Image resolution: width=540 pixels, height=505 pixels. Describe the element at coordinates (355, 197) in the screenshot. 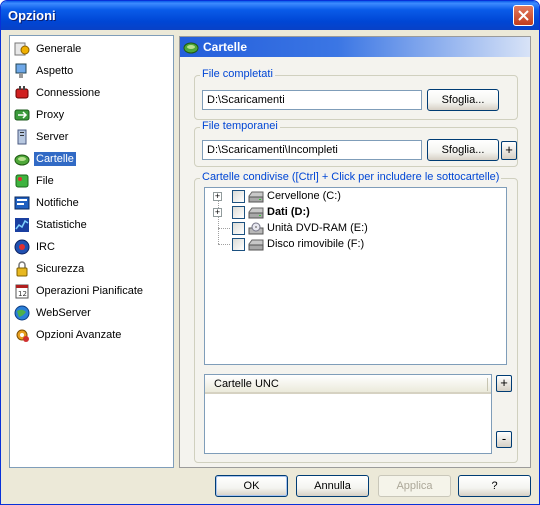

I see `tree-item-drive-c: + Cervellone (C:)` at that location.